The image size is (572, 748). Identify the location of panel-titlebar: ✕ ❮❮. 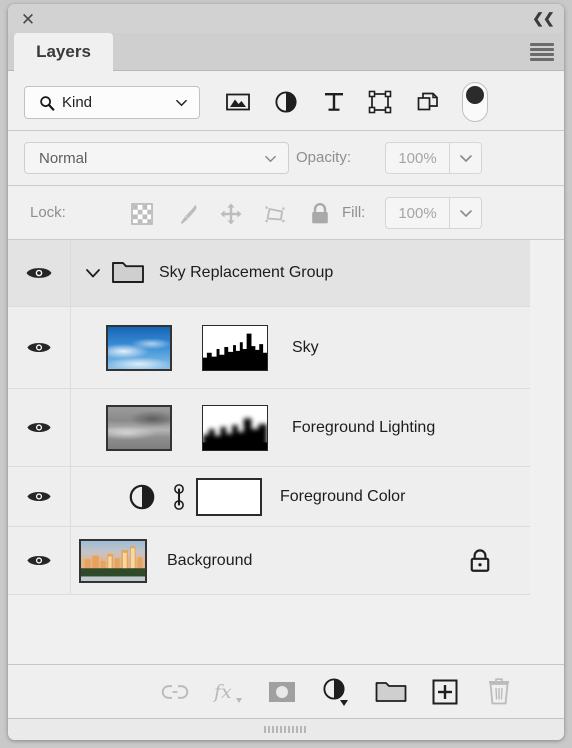
(286, 18).